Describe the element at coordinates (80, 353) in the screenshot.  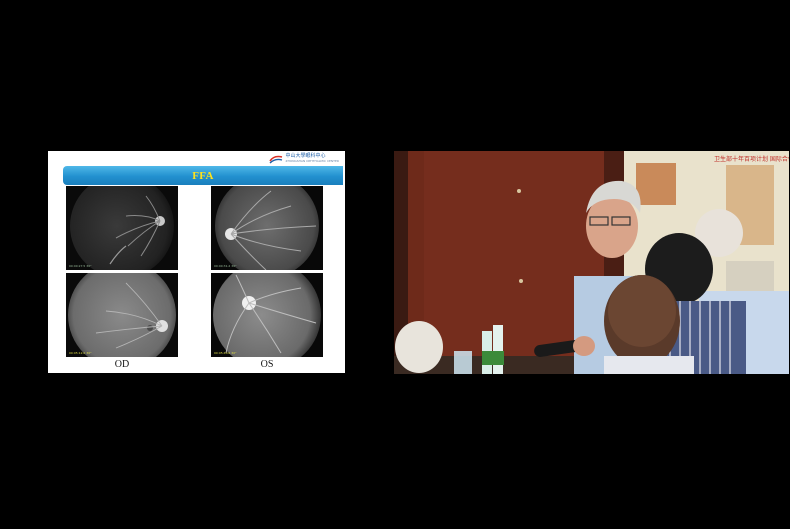
I see `svg-text: 00:05:12.0 30°` at that location.